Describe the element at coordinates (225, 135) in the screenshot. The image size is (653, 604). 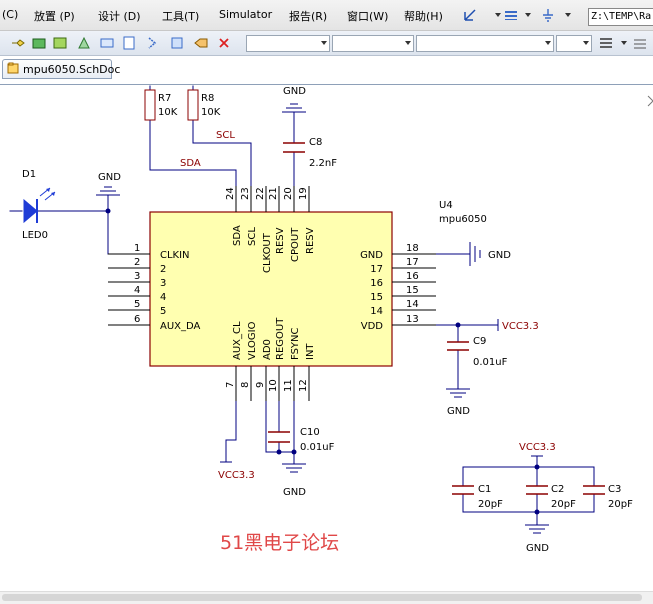
I see `net-label-scl: SCL` at that location.